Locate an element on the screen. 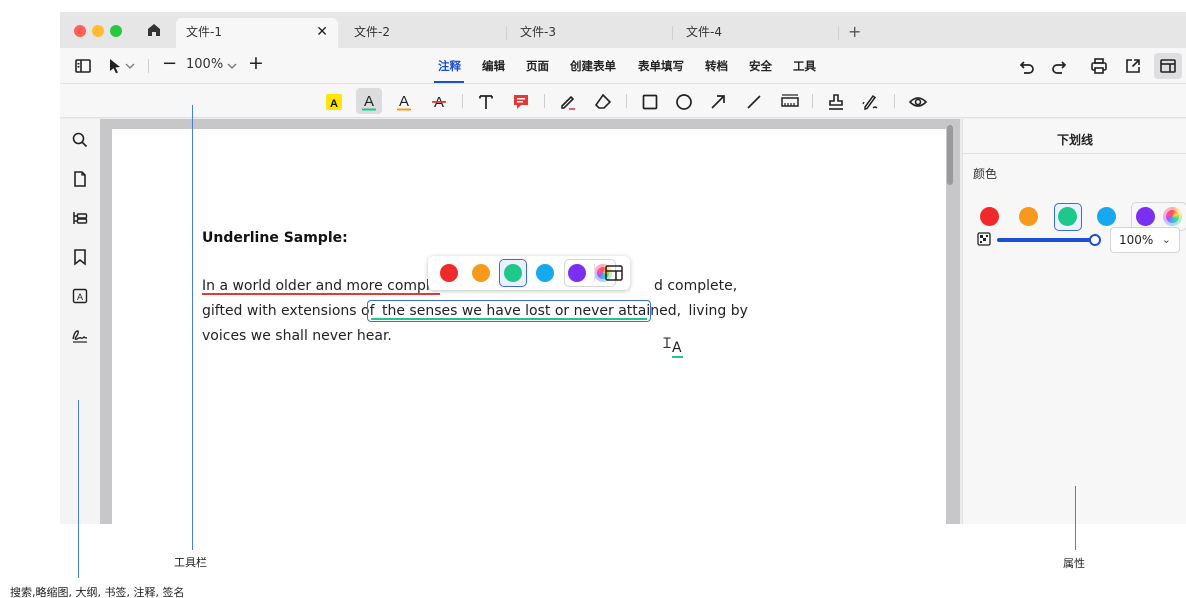  pointer-icon is located at coordinates (115, 66).